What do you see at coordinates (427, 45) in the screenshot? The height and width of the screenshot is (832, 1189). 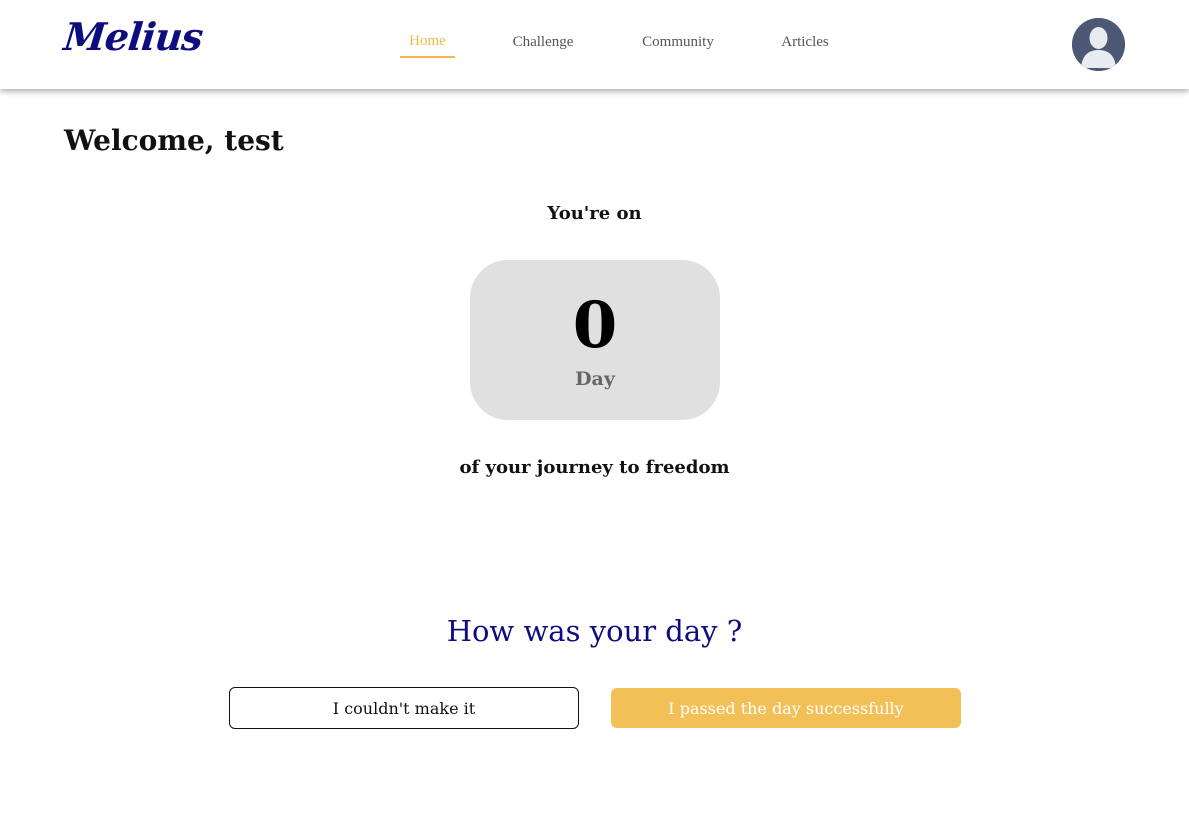 I see `nav-home: Home` at bounding box center [427, 45].